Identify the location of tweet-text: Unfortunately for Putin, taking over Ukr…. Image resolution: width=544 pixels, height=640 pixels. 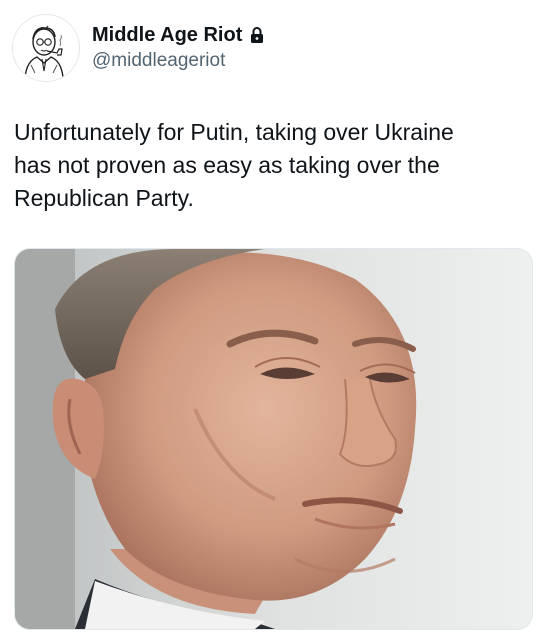
(234, 165).